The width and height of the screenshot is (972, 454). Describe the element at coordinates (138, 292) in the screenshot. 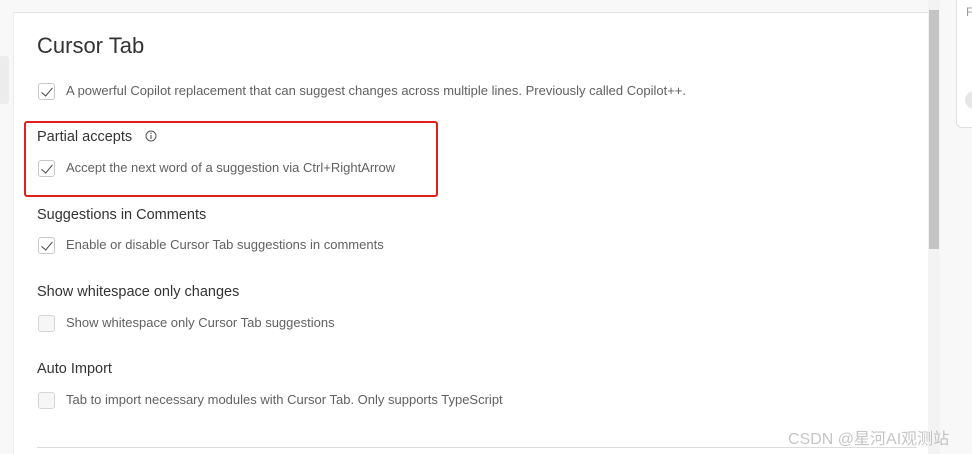

I see `whitespace-changes-heading: Show whitespace only changes` at that location.